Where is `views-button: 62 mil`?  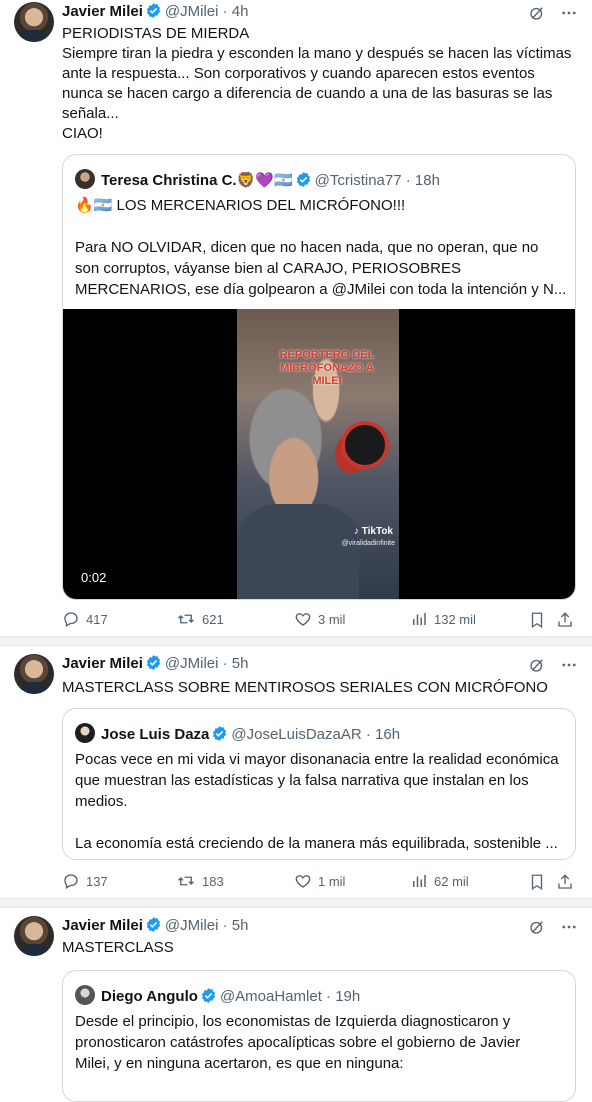
views-button: 62 mil is located at coordinates (439, 881).